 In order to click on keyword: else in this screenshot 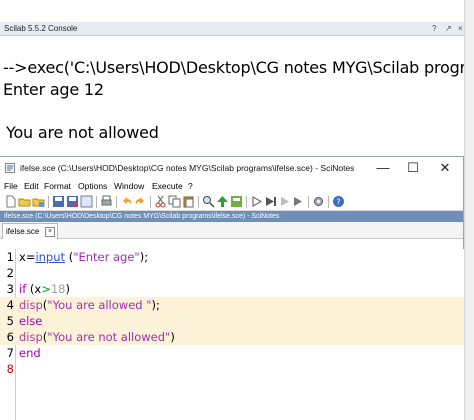, I will do `click(31, 321)`.